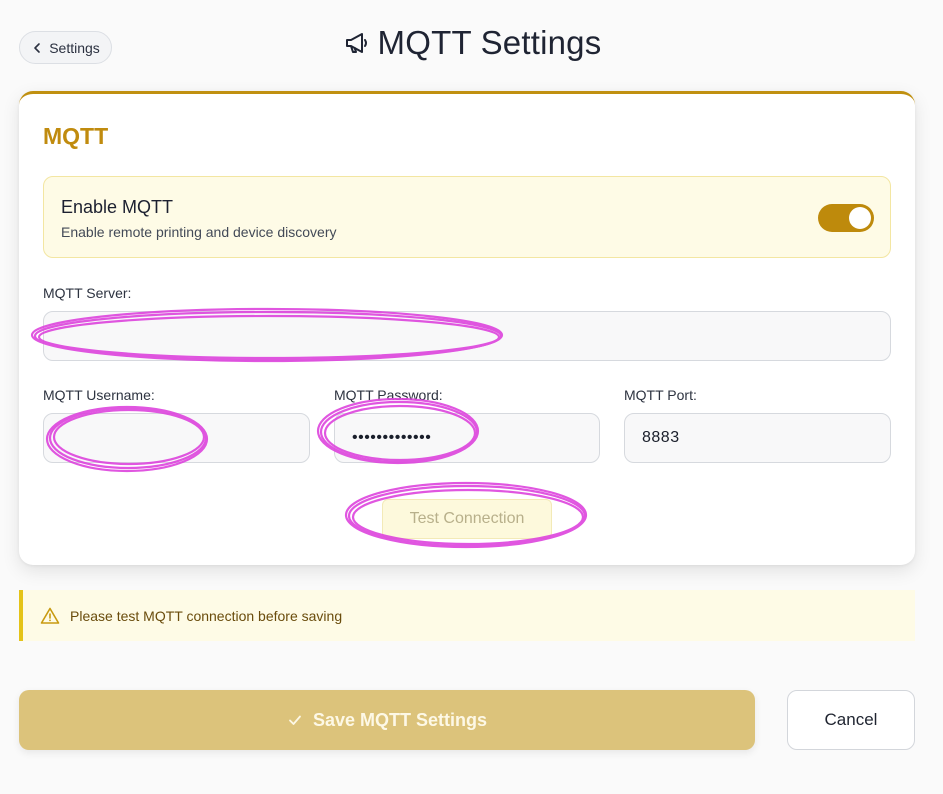 The width and height of the screenshot is (943, 794). I want to click on toggle-knob, so click(860, 218).